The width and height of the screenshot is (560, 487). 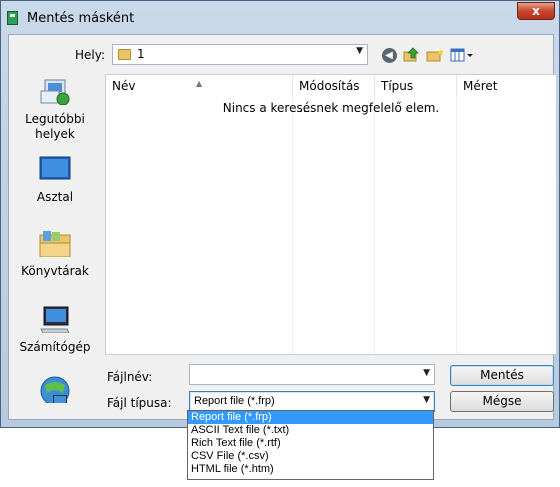 I want to click on computer-icon, so click(x=55, y=320).